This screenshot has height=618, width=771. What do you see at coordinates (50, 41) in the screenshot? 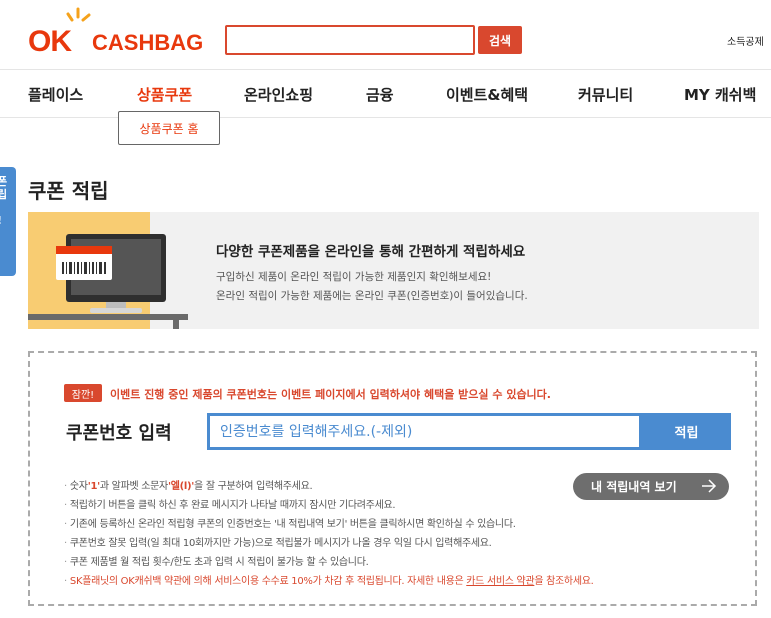
I see `logo-ok-text: OK` at bounding box center [50, 41].